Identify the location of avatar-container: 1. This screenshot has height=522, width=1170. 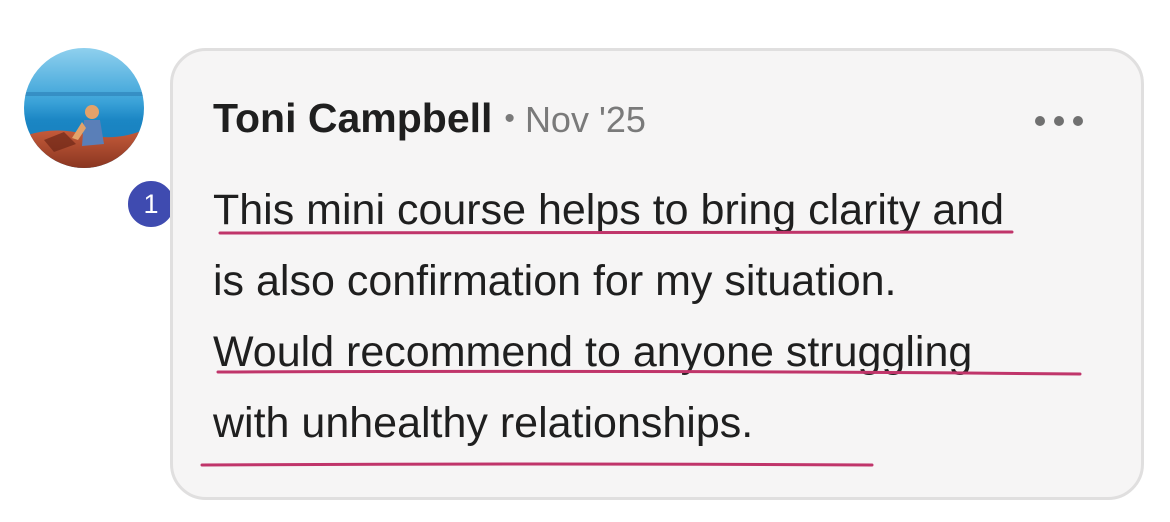
(101, 139).